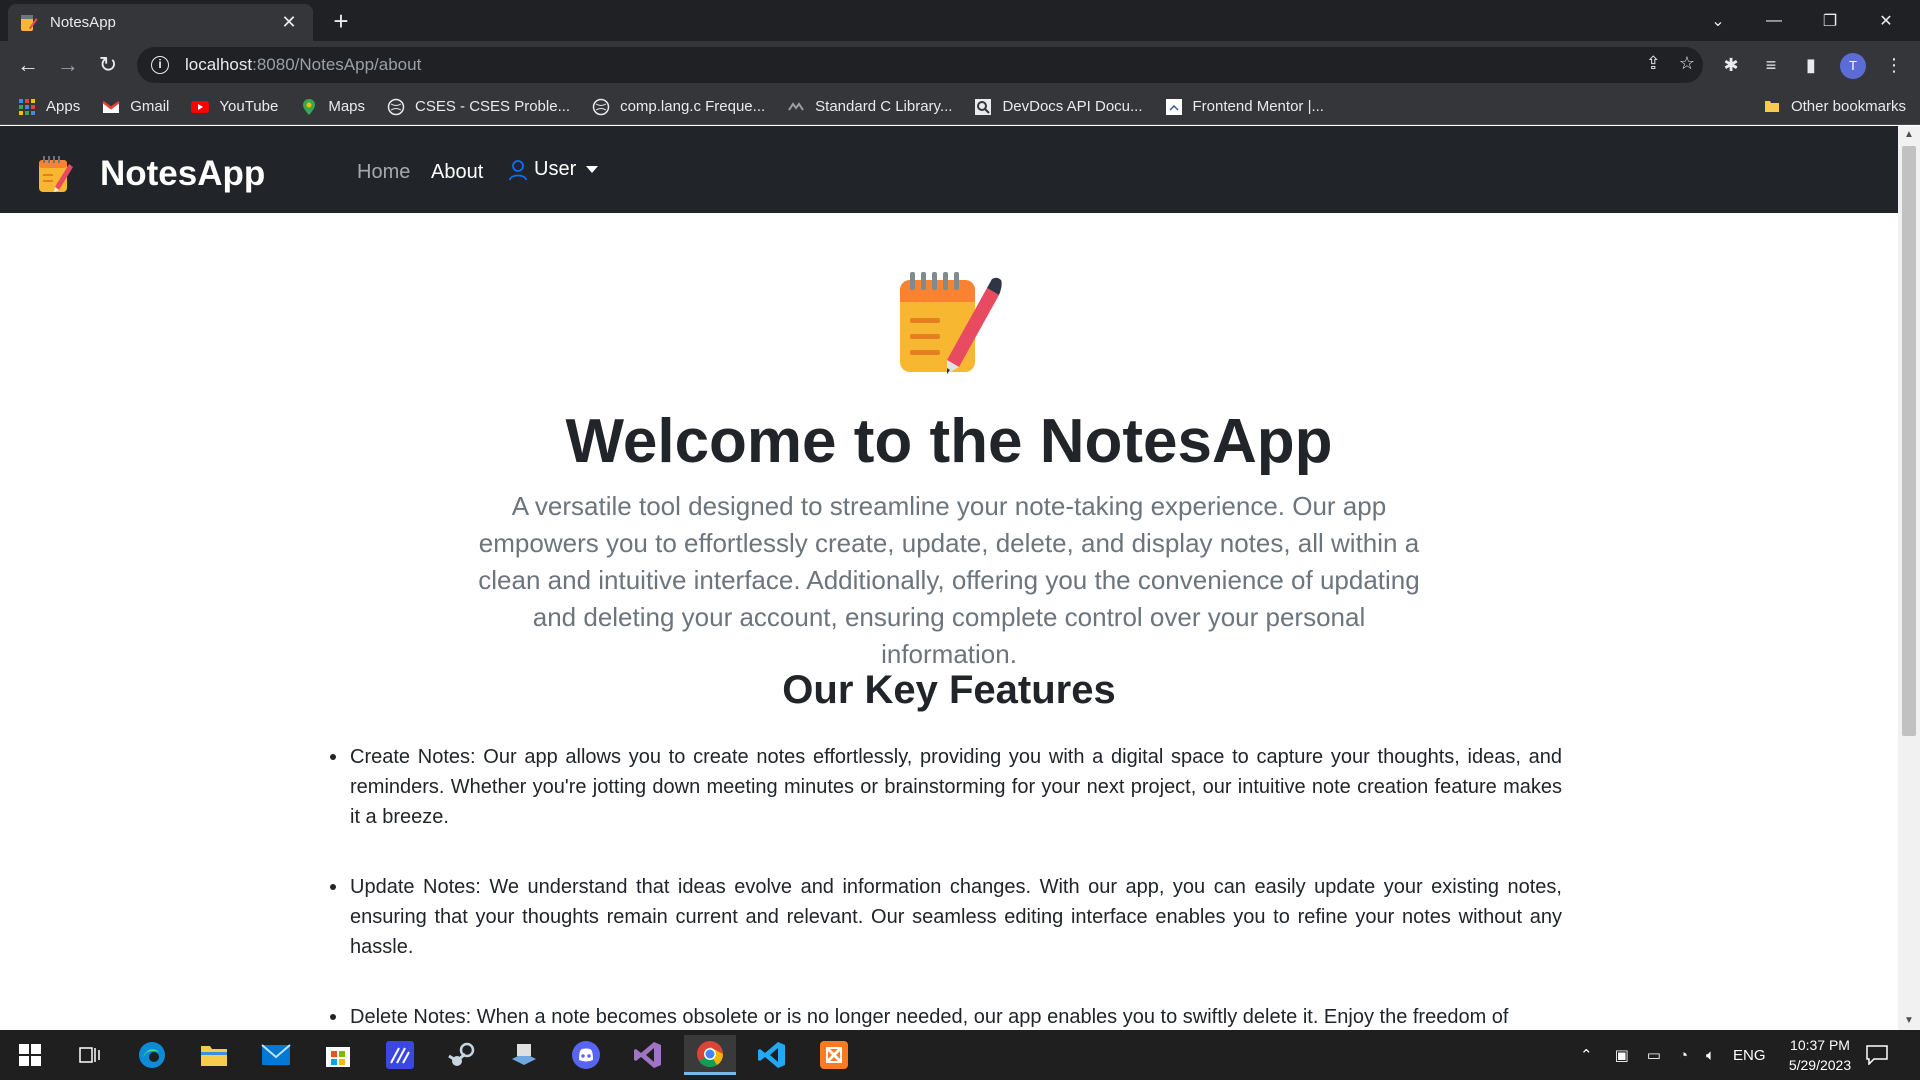 This screenshot has width=1920, height=1080. Describe the element at coordinates (303, 65) in the screenshot. I see `url-text: localhost:8080/NotesApp/about` at that location.